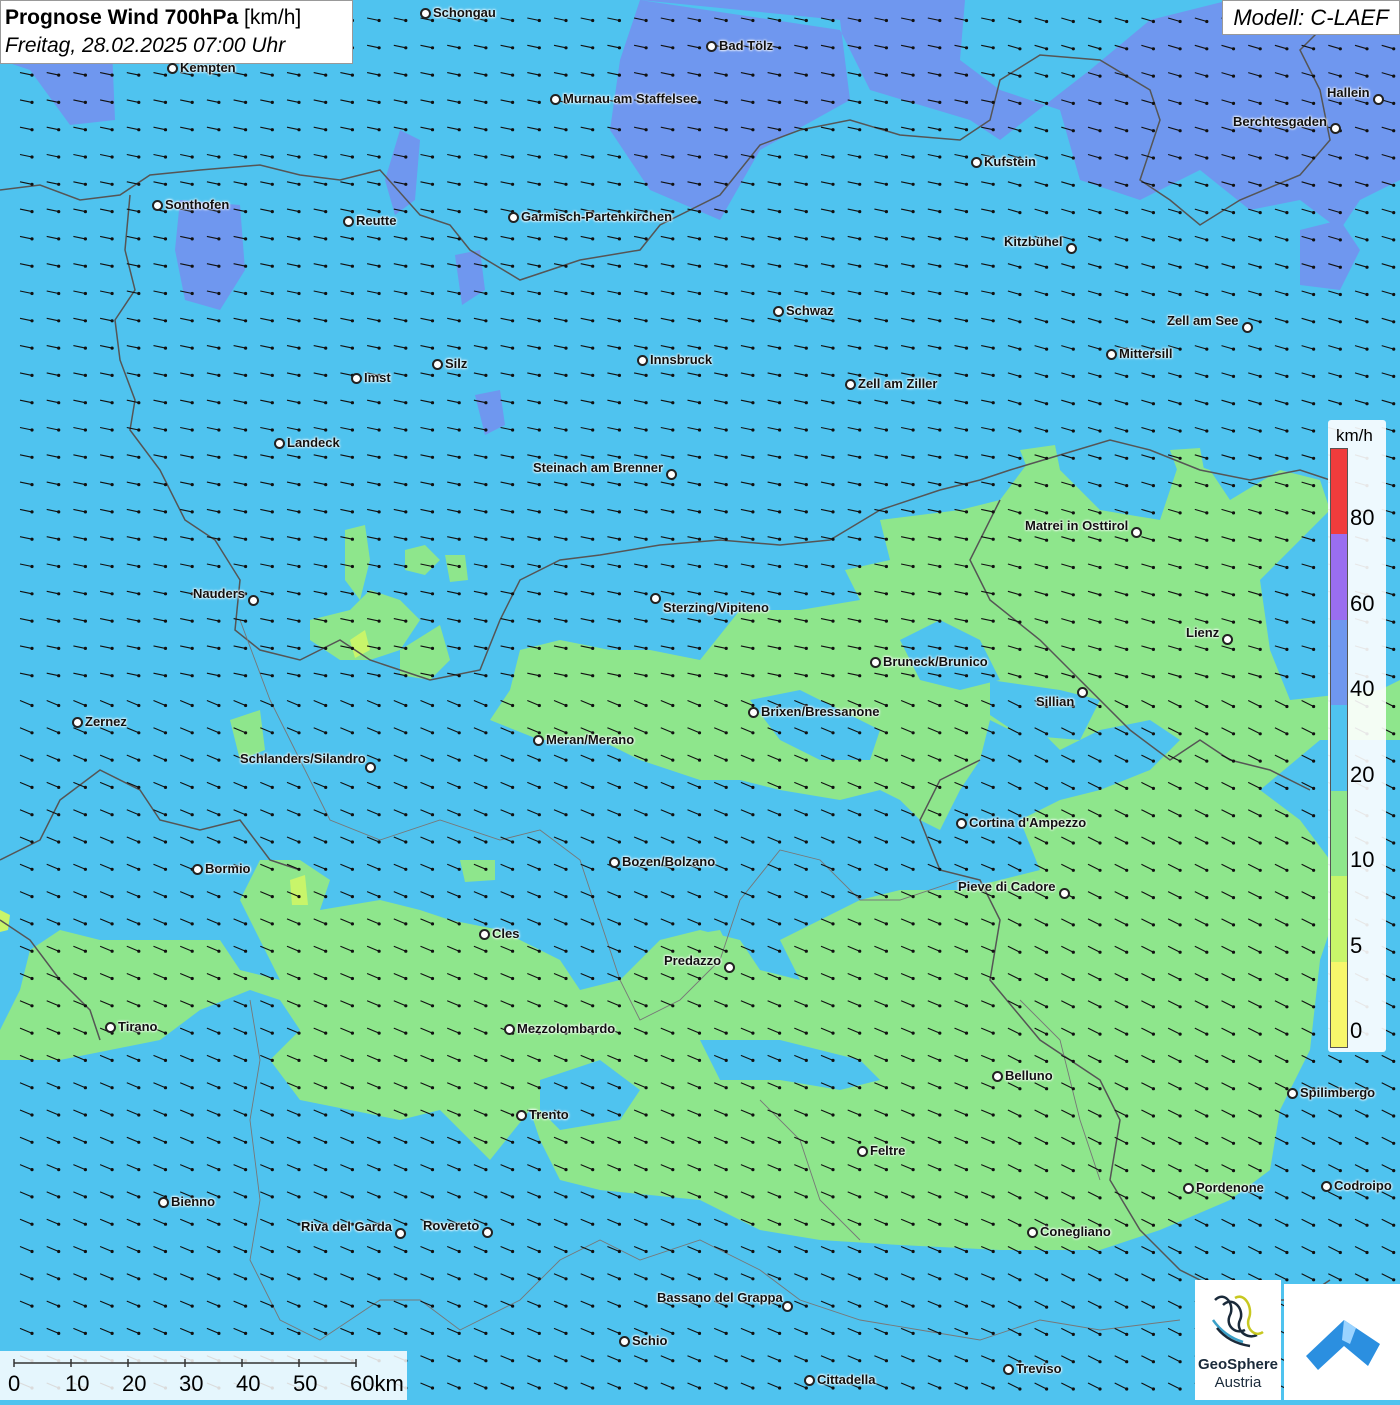 The width and height of the screenshot is (1400, 1405). I want to click on place-label: Murnau am Staffelsee, so click(630, 98).